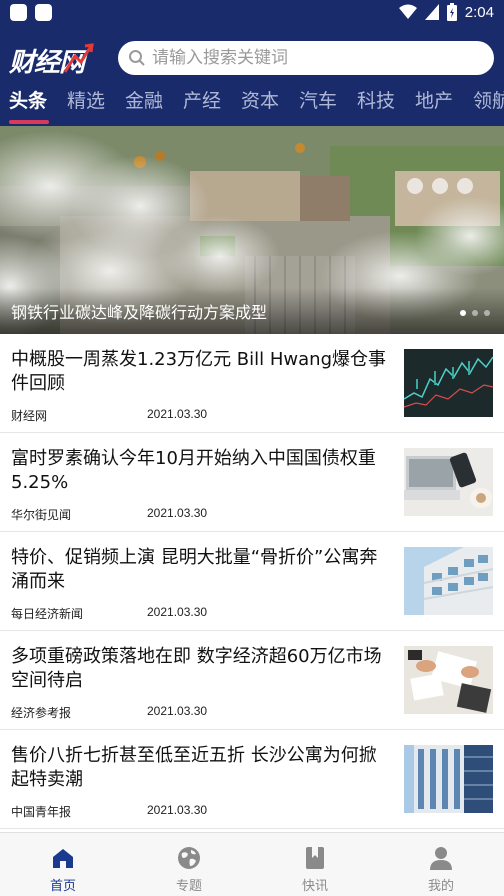  I want to click on battery-icon, so click(451, 12).